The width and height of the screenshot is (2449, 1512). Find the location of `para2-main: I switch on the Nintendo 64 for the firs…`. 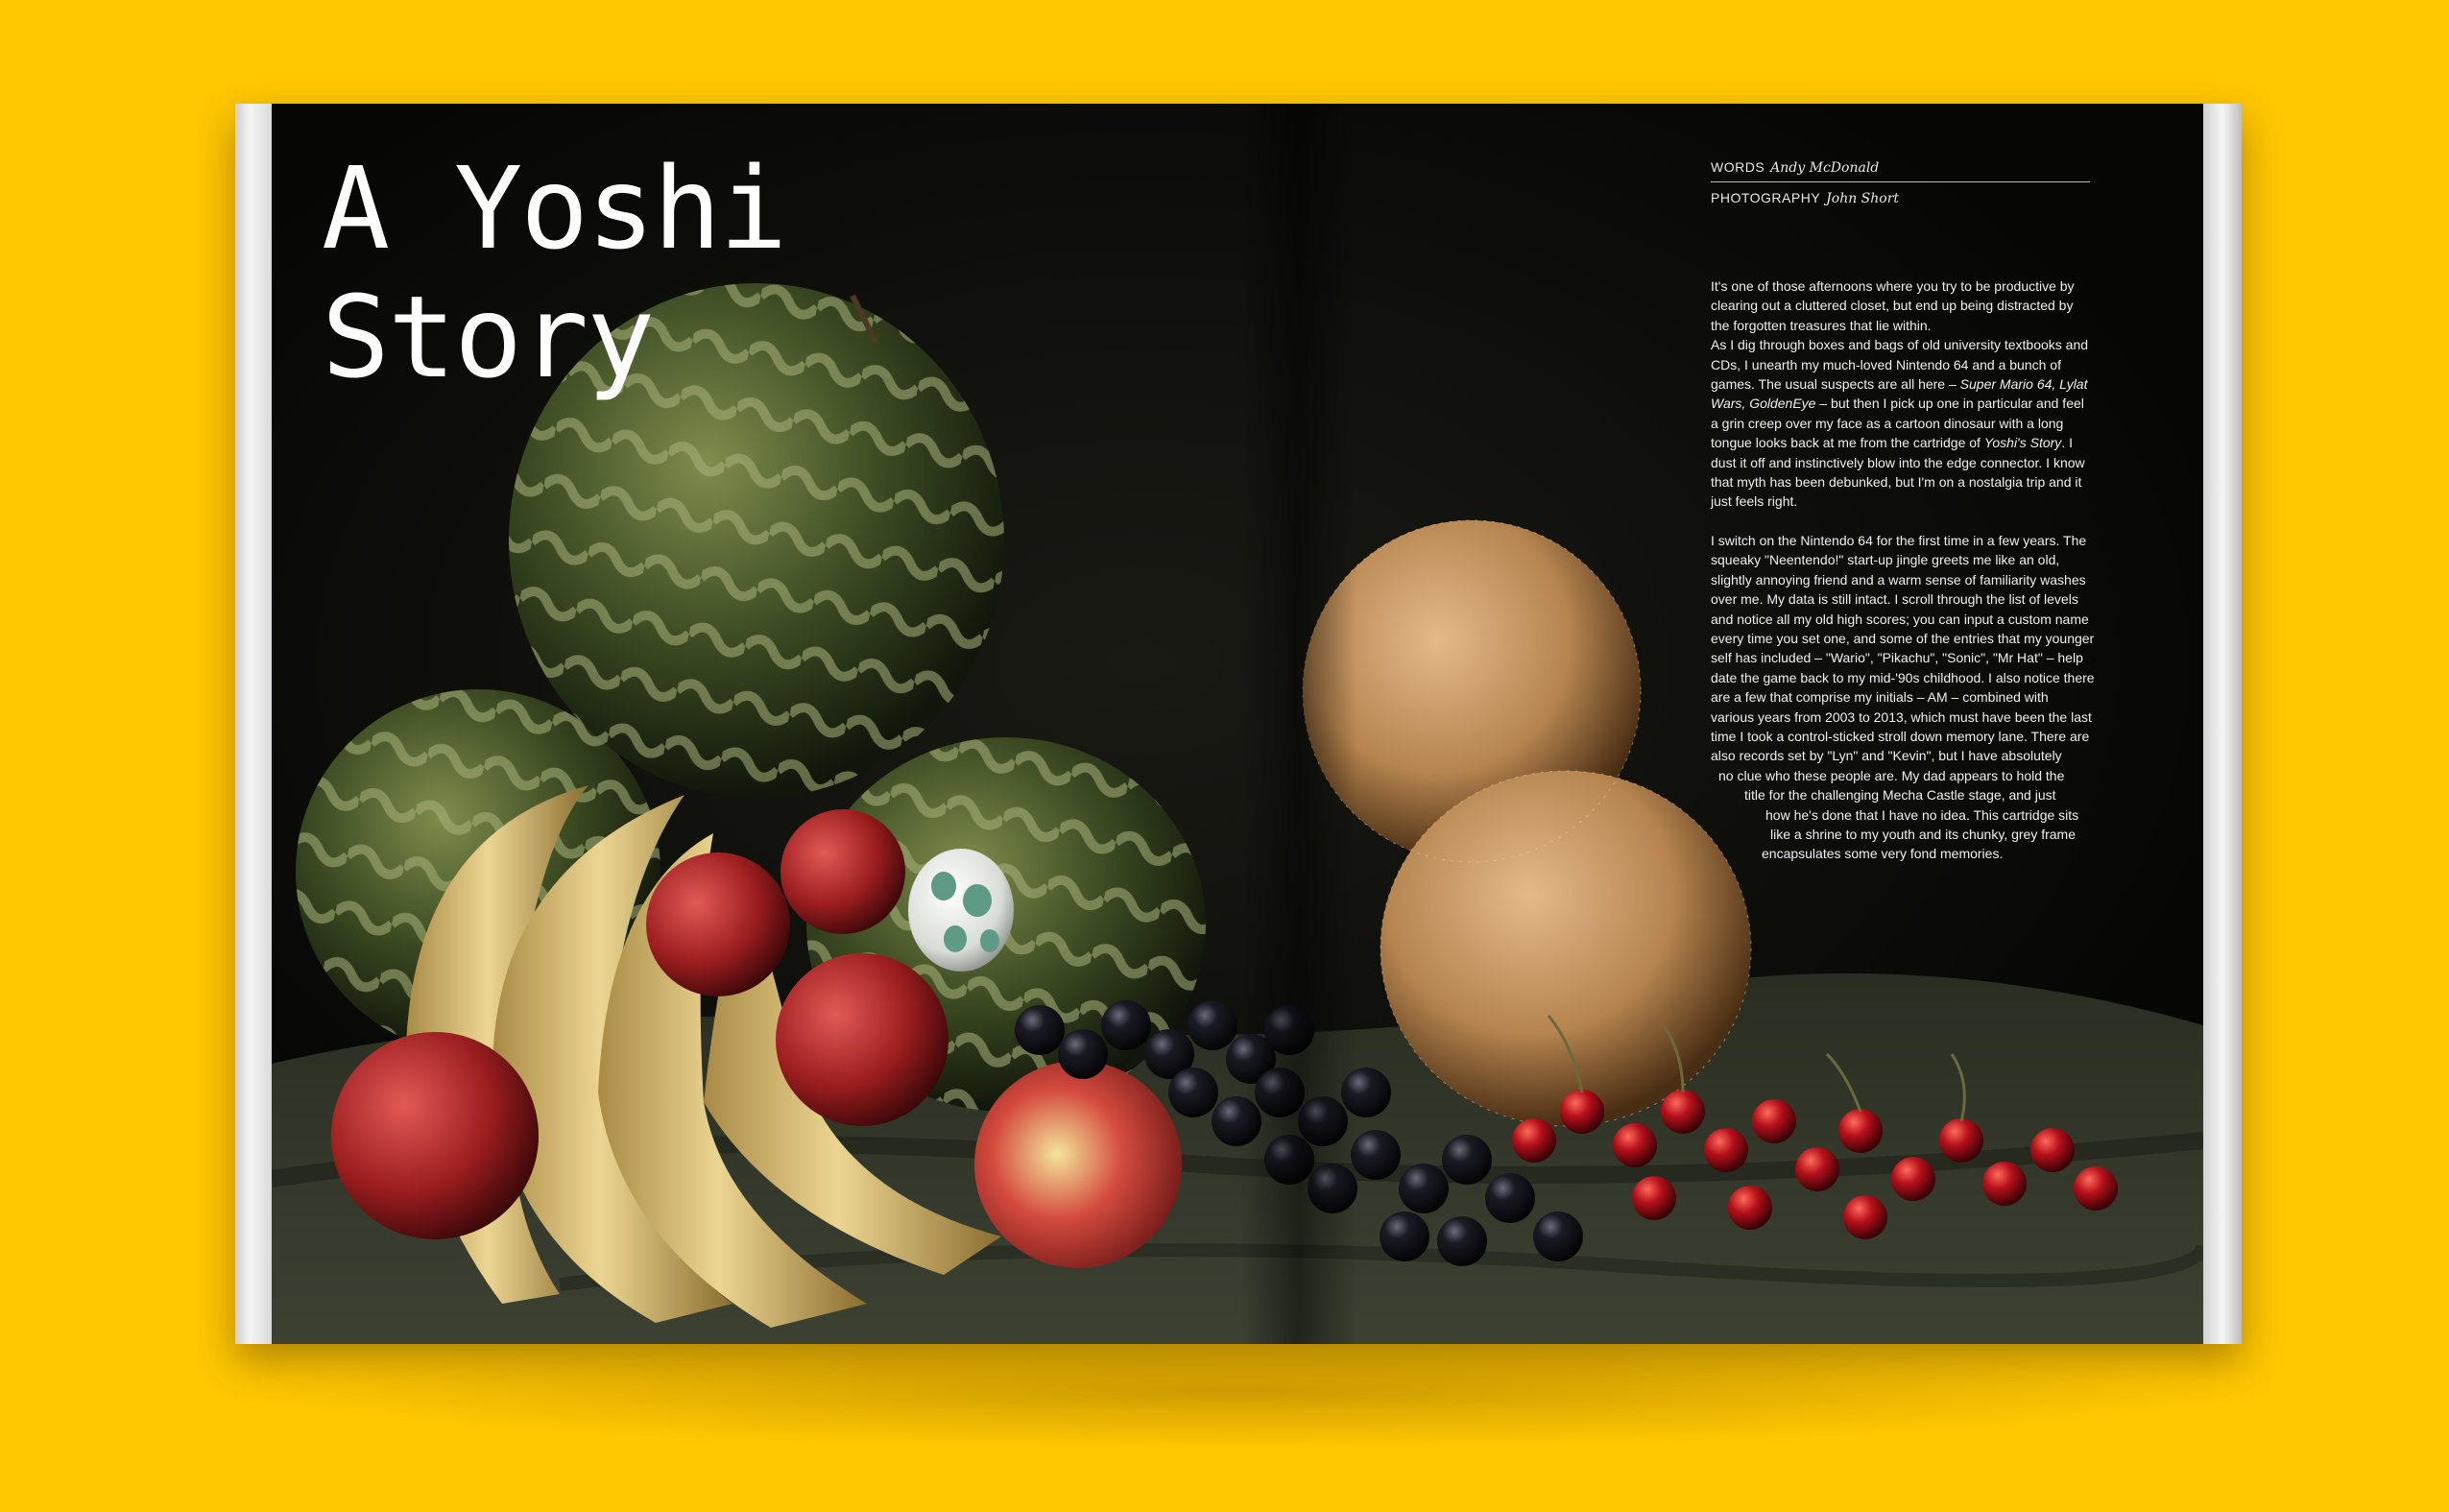

para2-main: I switch on the Nintendo 64 for the firs… is located at coordinates (1903, 648).